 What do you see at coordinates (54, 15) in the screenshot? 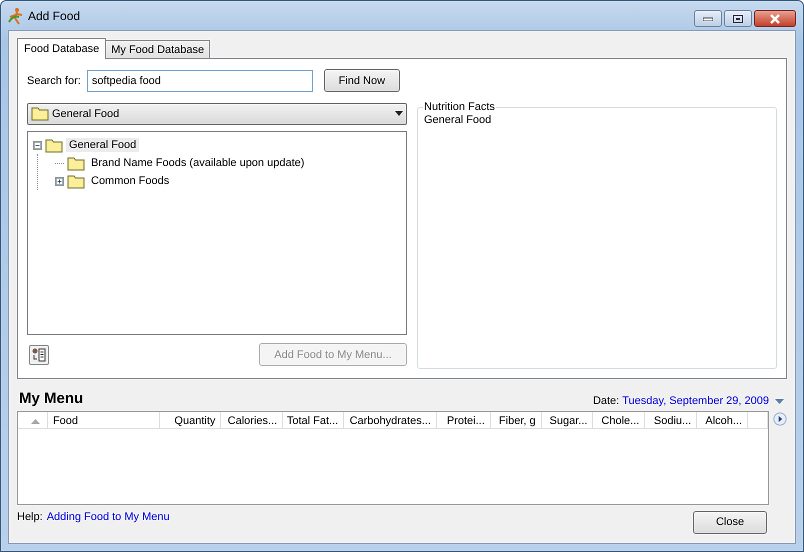
I see `window-title: Add Food` at bounding box center [54, 15].